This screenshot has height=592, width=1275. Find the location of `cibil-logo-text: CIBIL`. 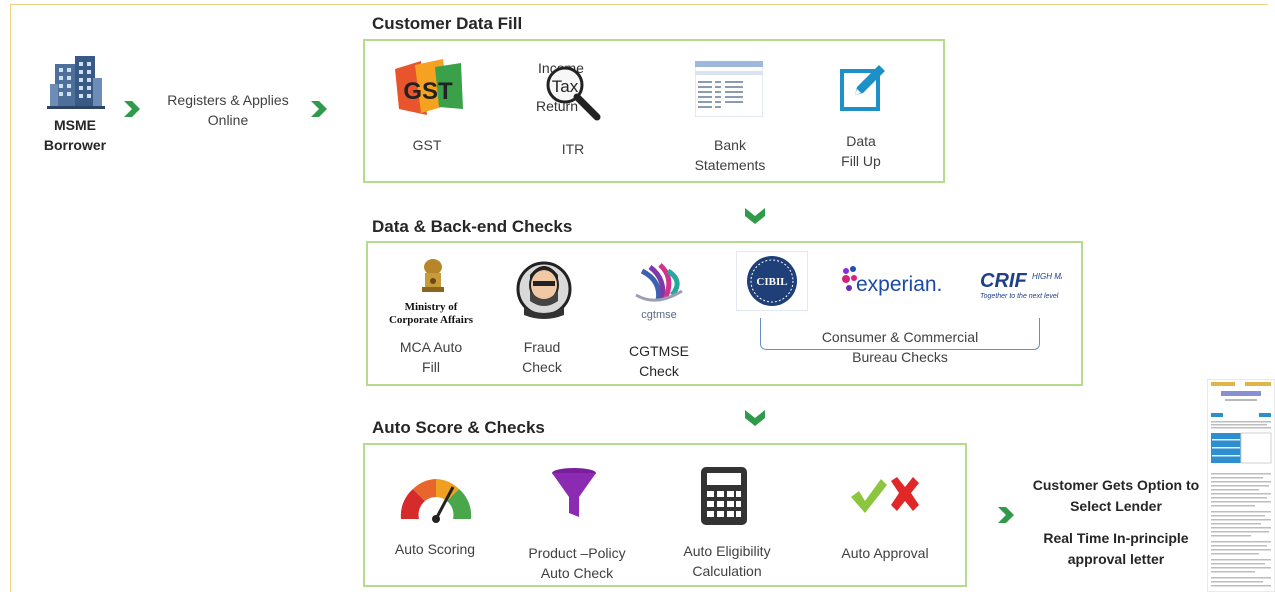

cibil-logo-text: CIBIL is located at coordinates (771, 282).